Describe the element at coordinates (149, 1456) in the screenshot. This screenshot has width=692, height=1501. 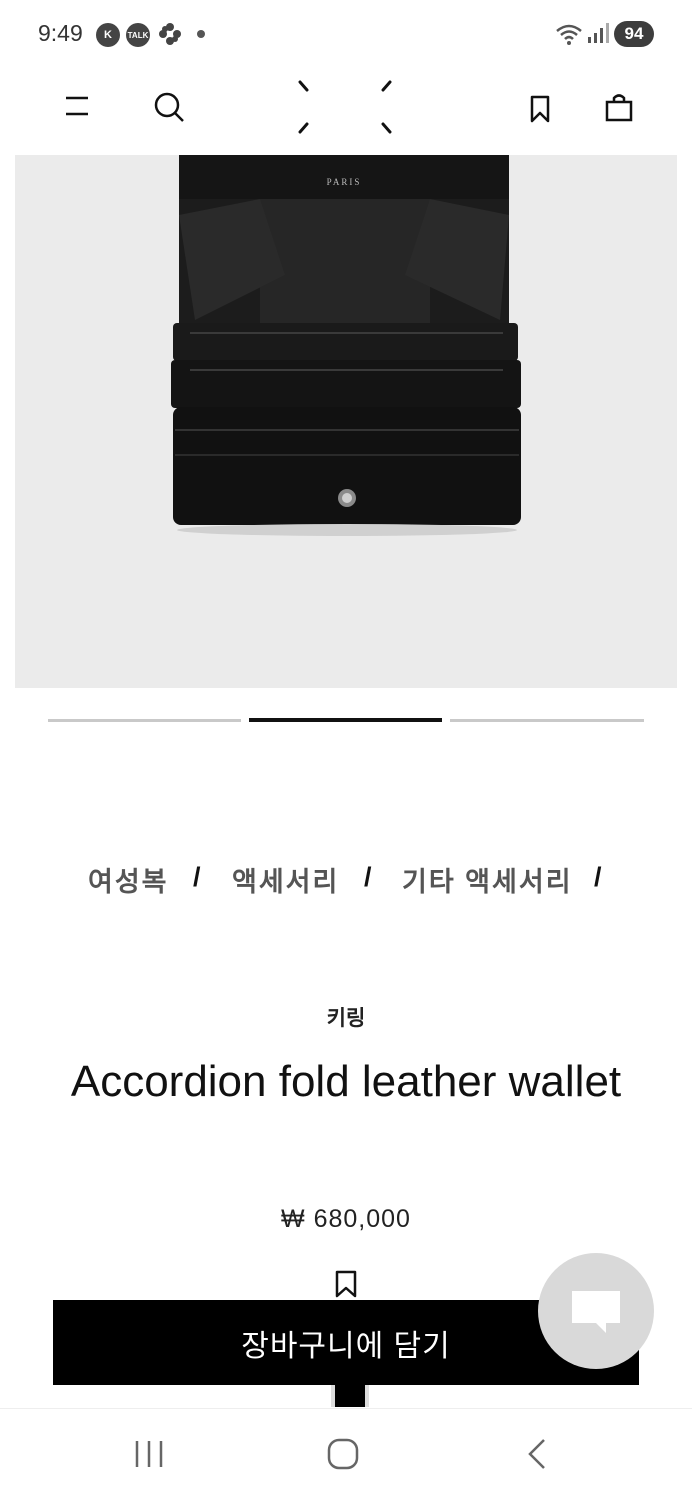
I see `recent-apps-icon` at that location.